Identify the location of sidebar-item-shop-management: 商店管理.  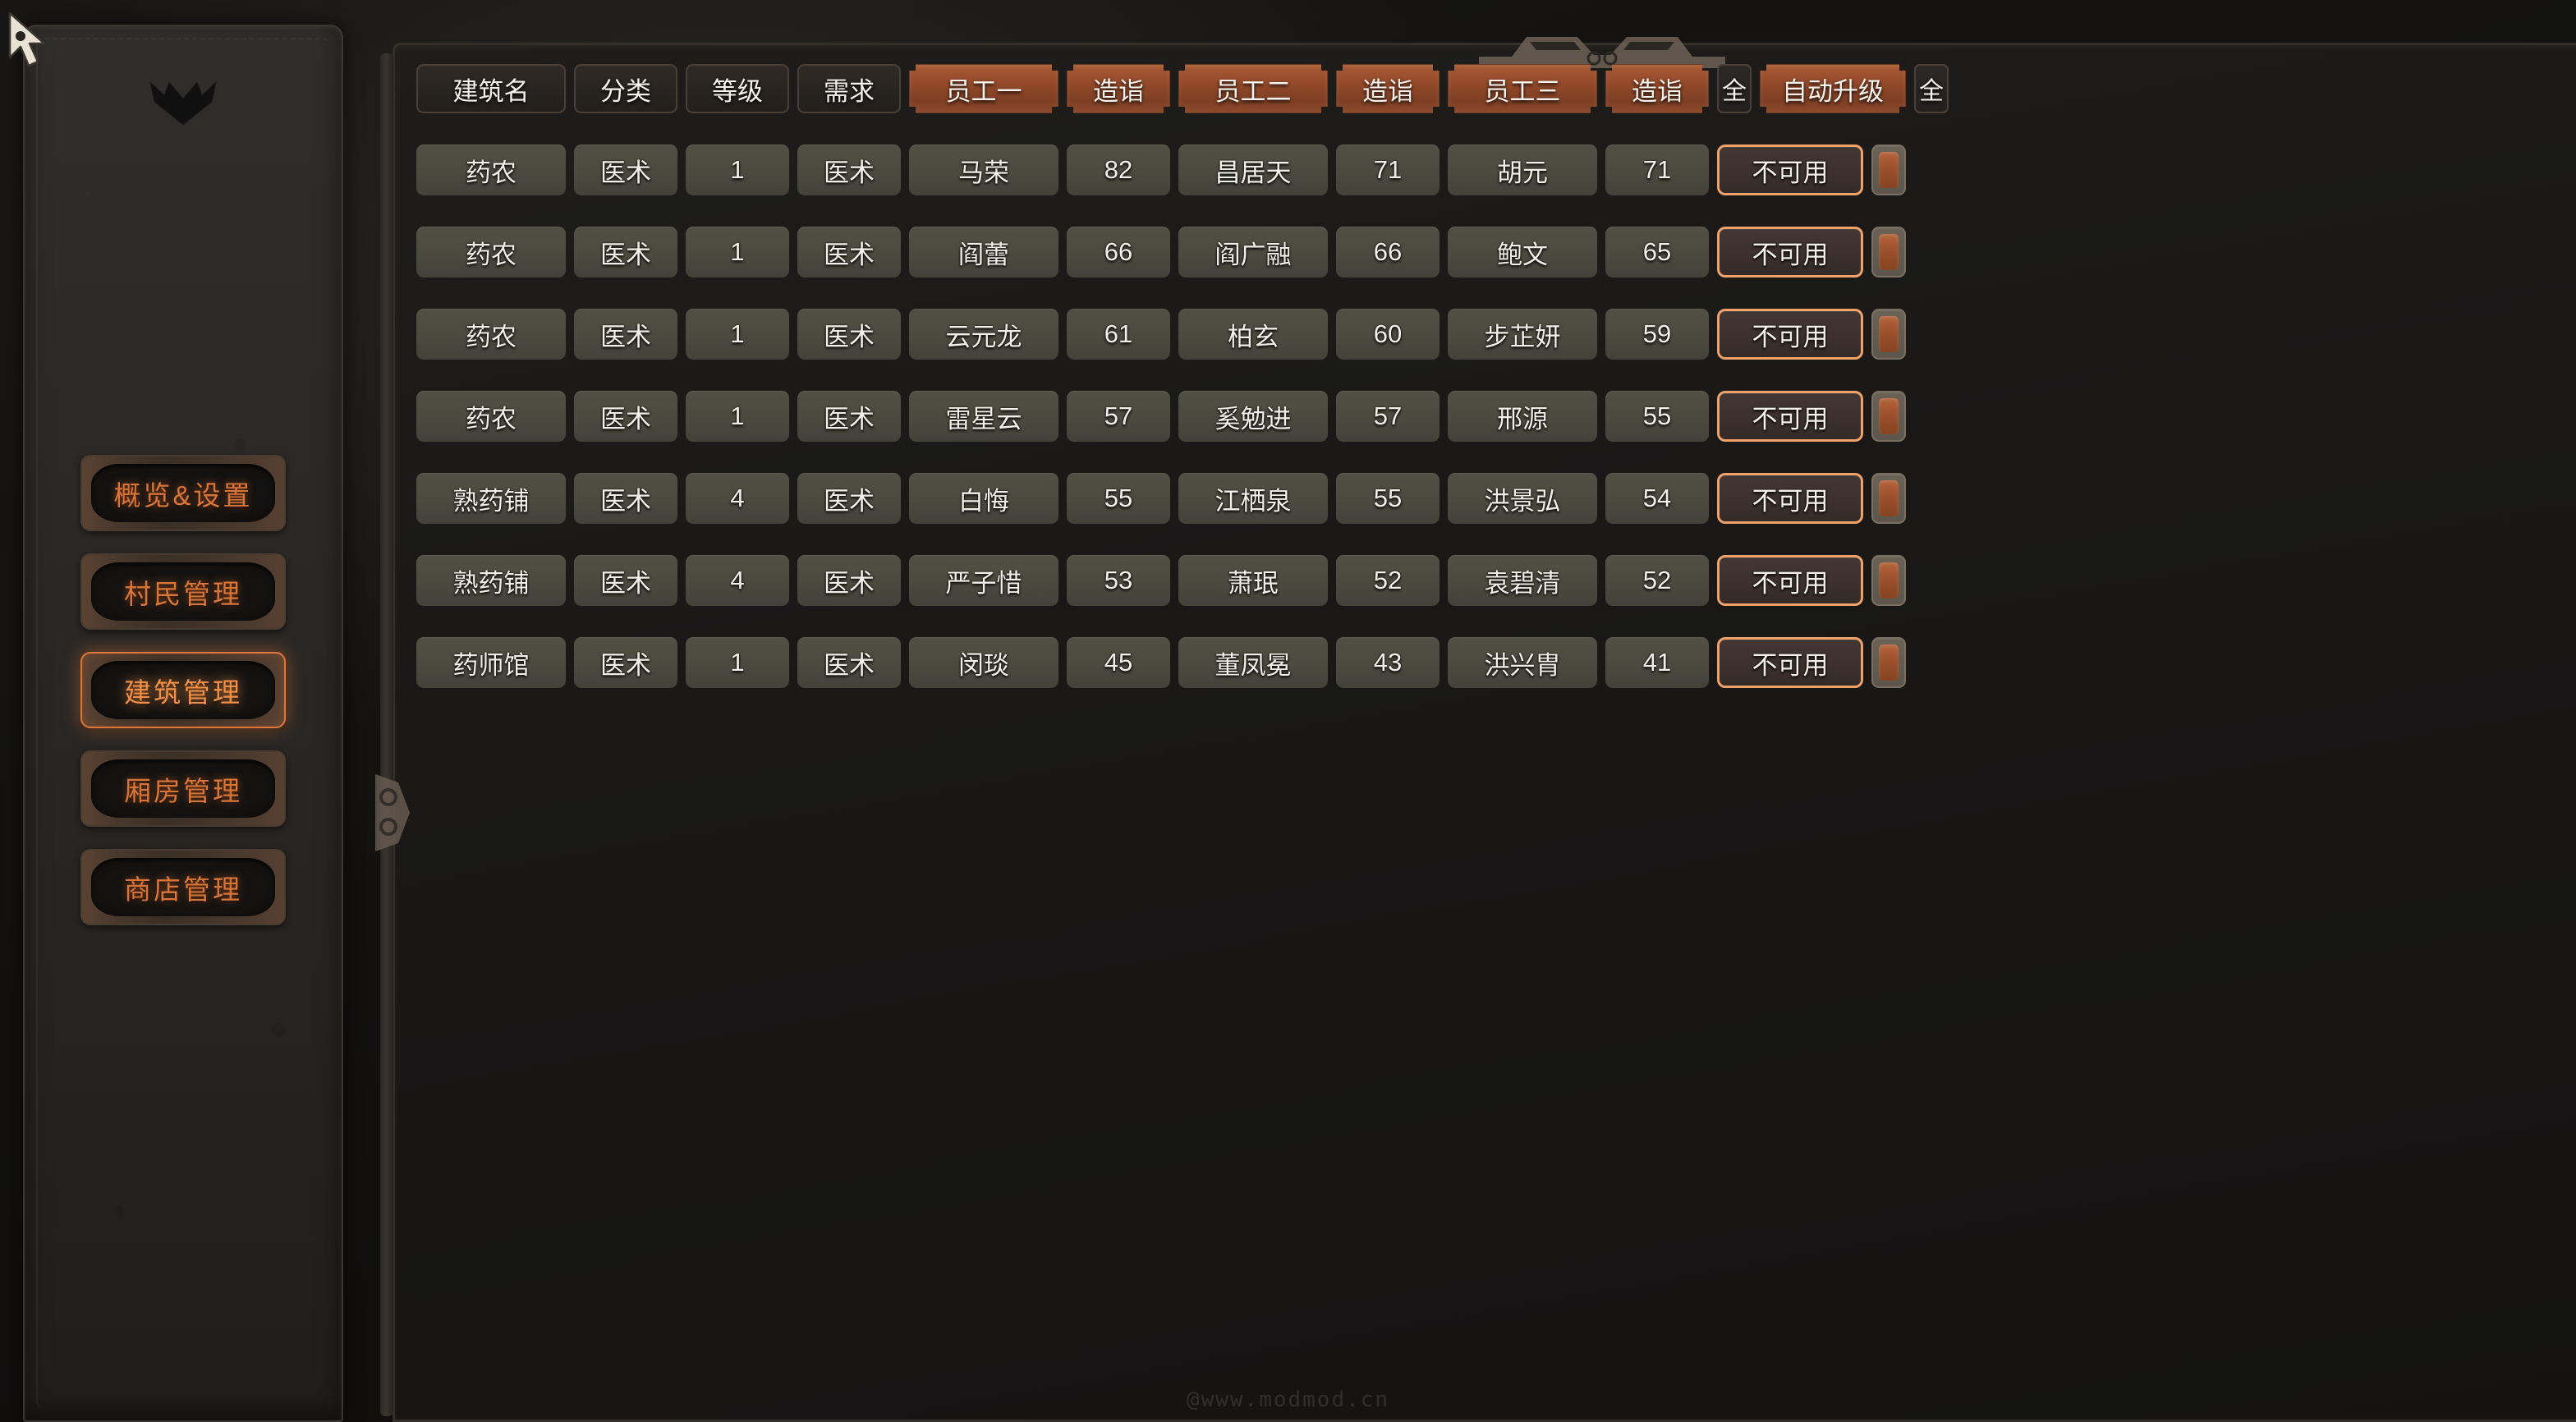
(183, 887).